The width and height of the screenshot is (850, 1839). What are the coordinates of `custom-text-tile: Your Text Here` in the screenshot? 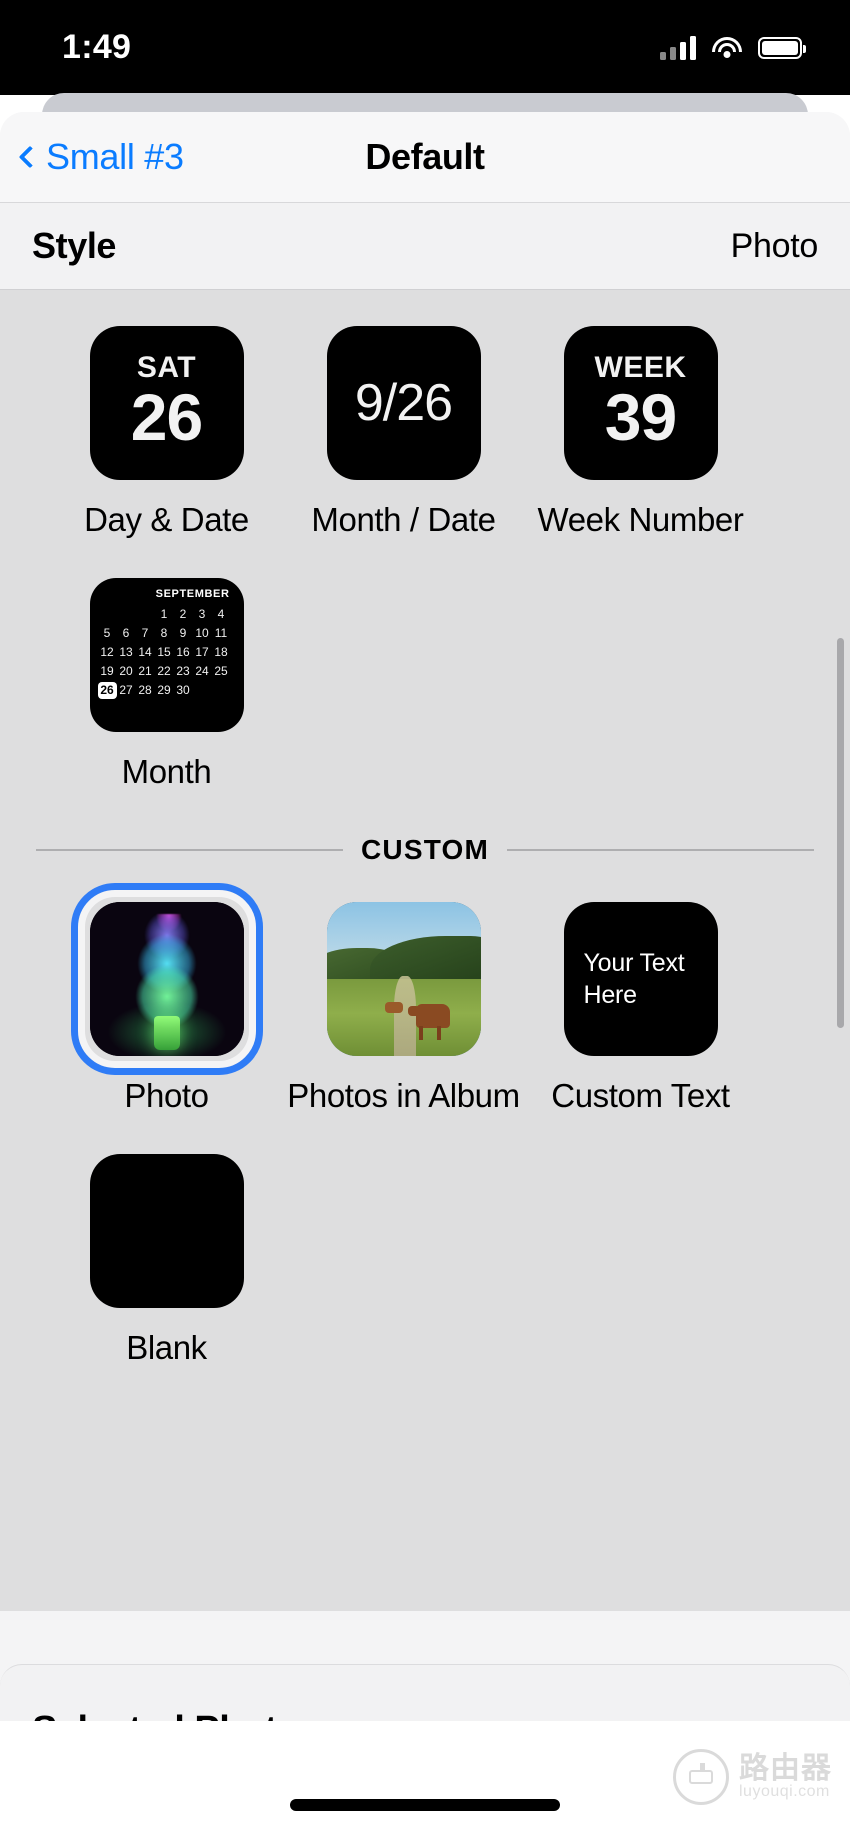 It's located at (640, 978).